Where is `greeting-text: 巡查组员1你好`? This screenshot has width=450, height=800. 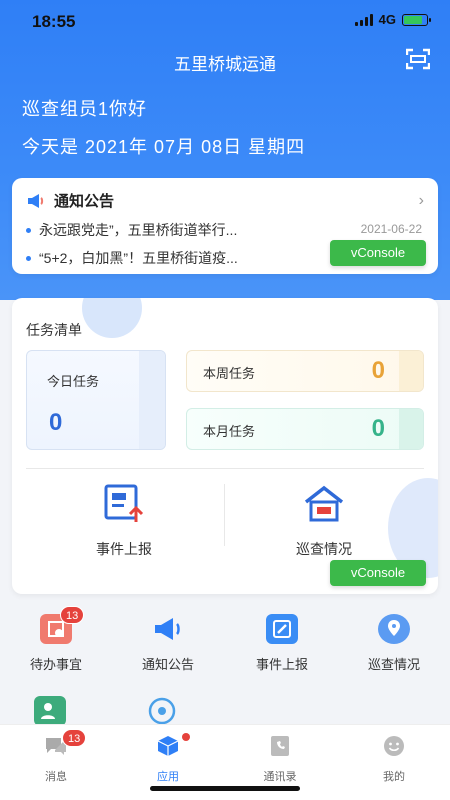
greeting-text: 巡查组员1你好 is located at coordinates (85, 109).